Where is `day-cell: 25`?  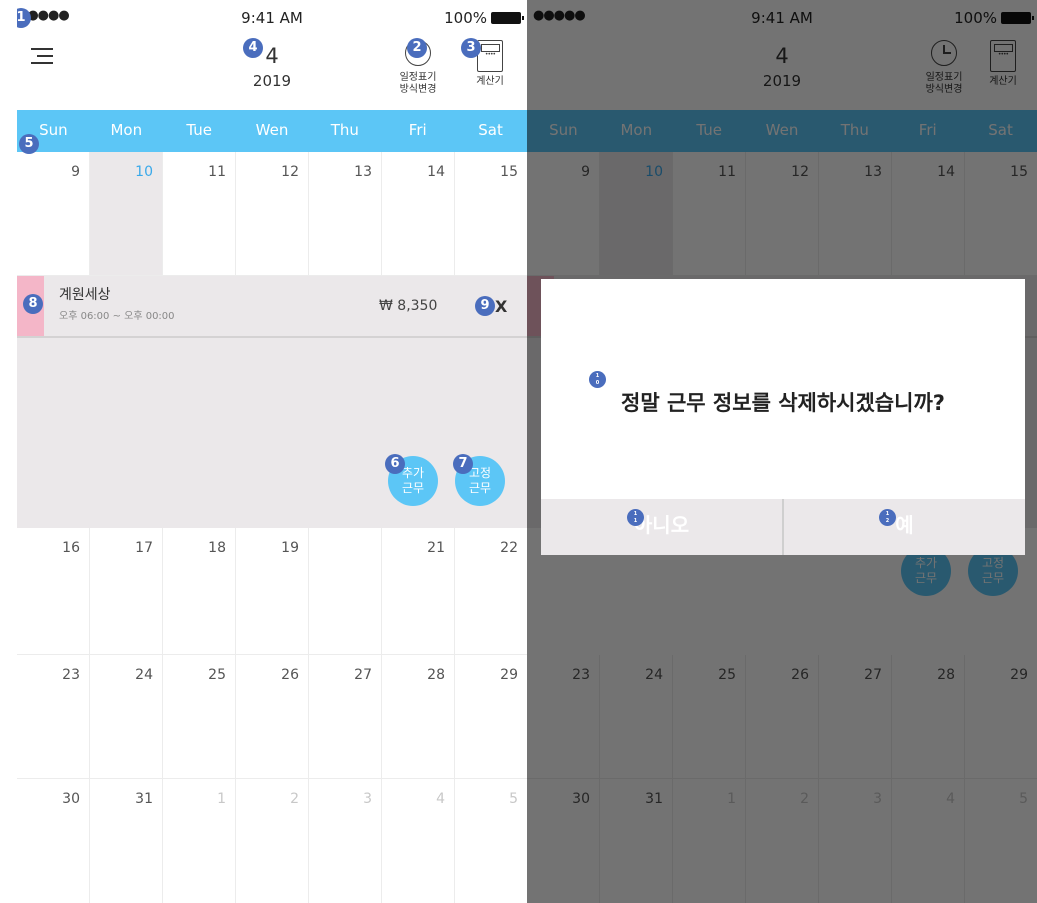
day-cell: 25 is located at coordinates (199, 716).